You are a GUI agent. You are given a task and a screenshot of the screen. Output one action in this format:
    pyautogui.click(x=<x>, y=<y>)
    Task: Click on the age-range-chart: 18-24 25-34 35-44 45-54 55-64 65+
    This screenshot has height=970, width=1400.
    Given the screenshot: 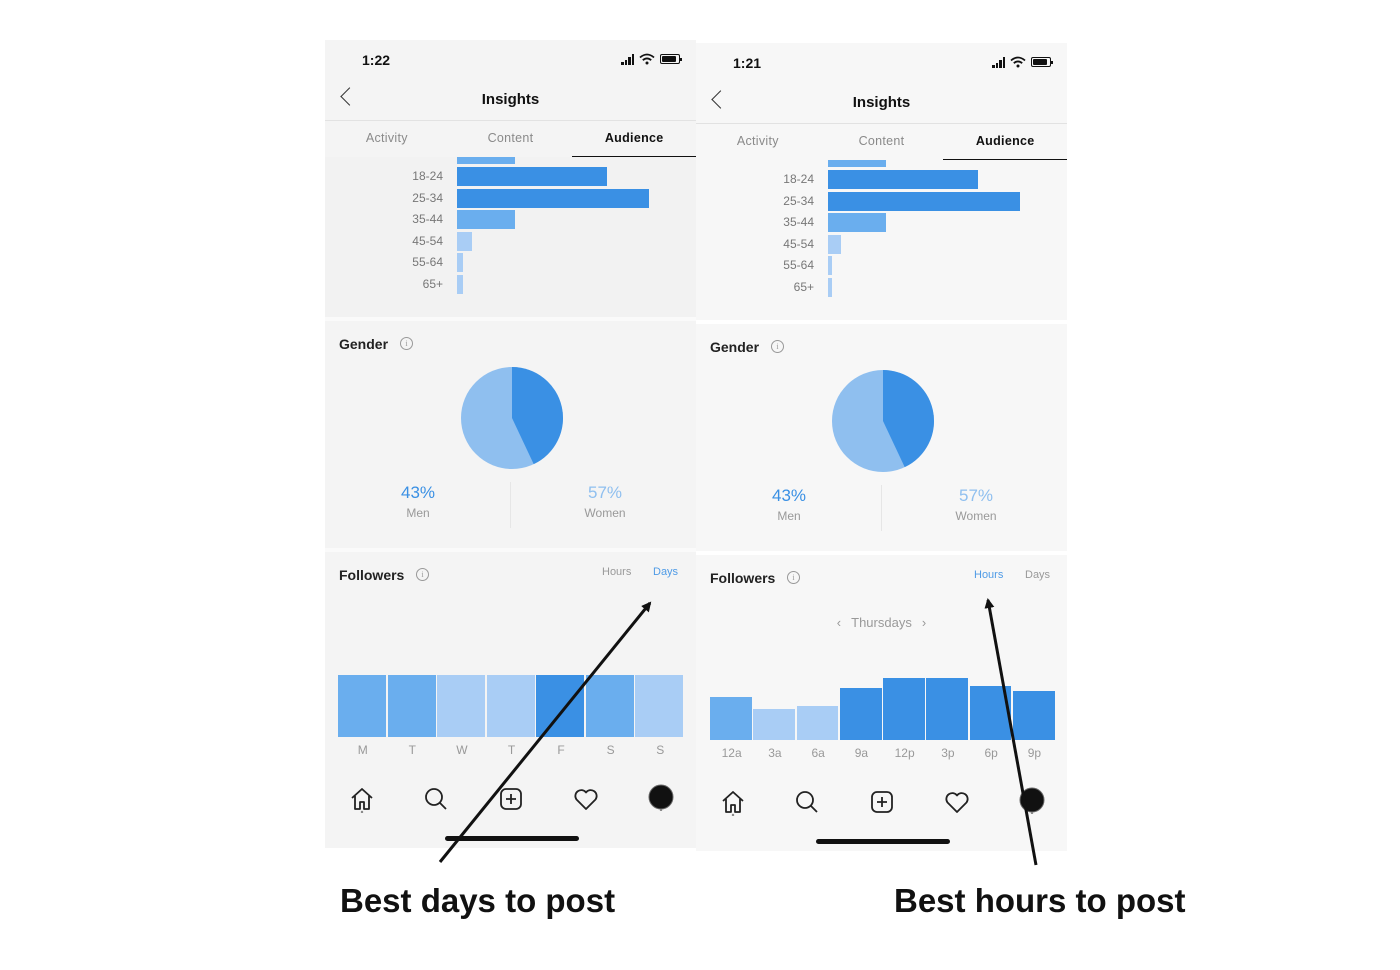 What is the action you would take?
    pyautogui.click(x=510, y=237)
    